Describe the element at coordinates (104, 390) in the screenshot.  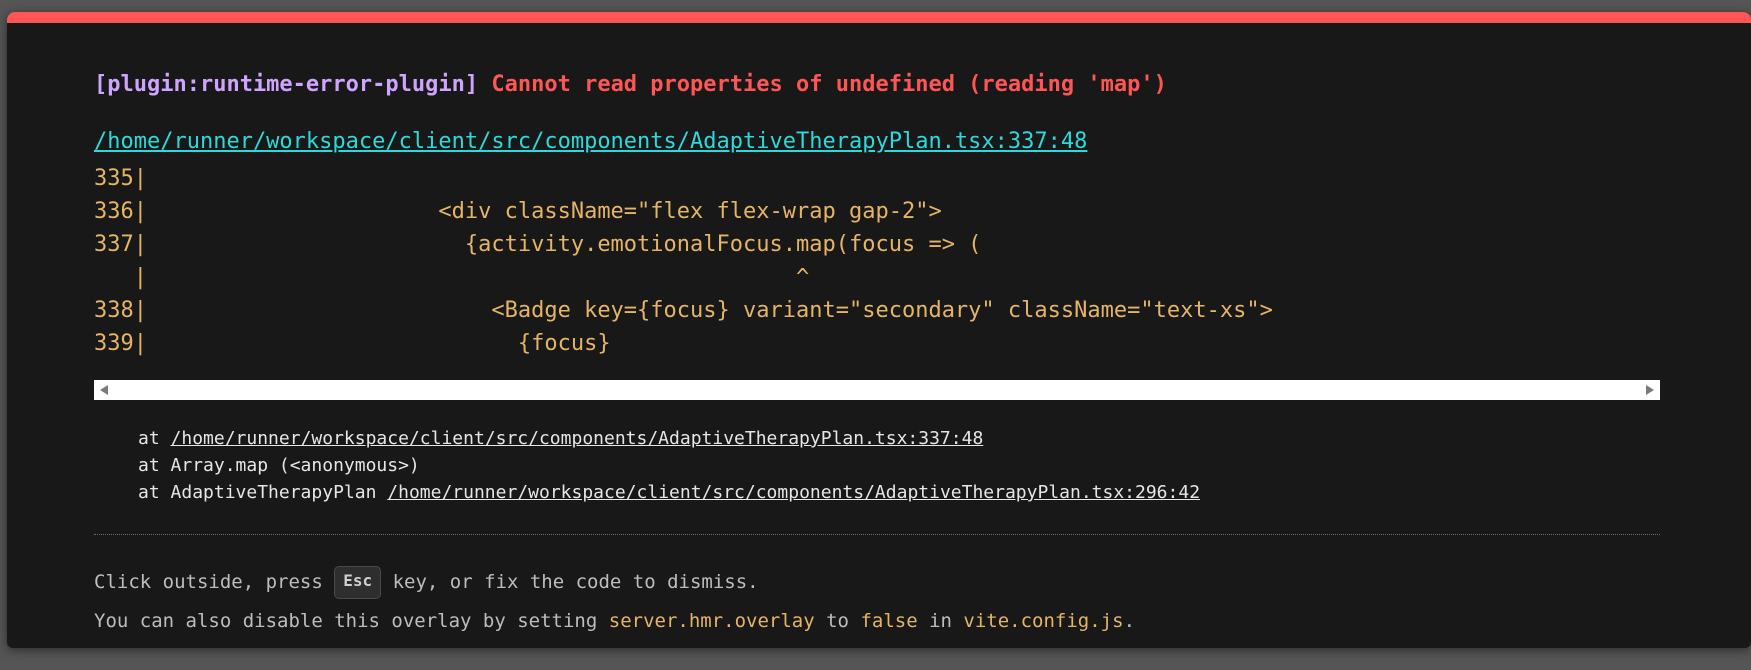
I see `scroll-left-arrow-icon` at that location.